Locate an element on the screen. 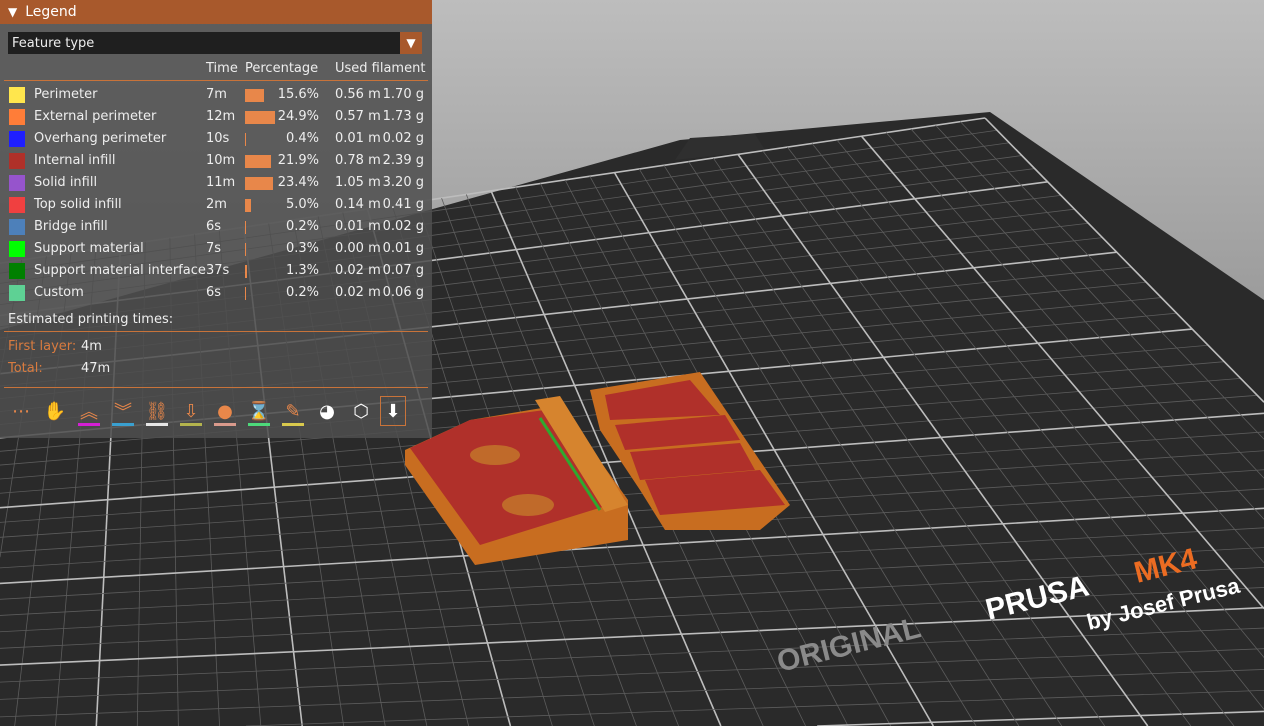 This screenshot has height=726, width=1264. seams-icon: ⛓ is located at coordinates (157, 411).